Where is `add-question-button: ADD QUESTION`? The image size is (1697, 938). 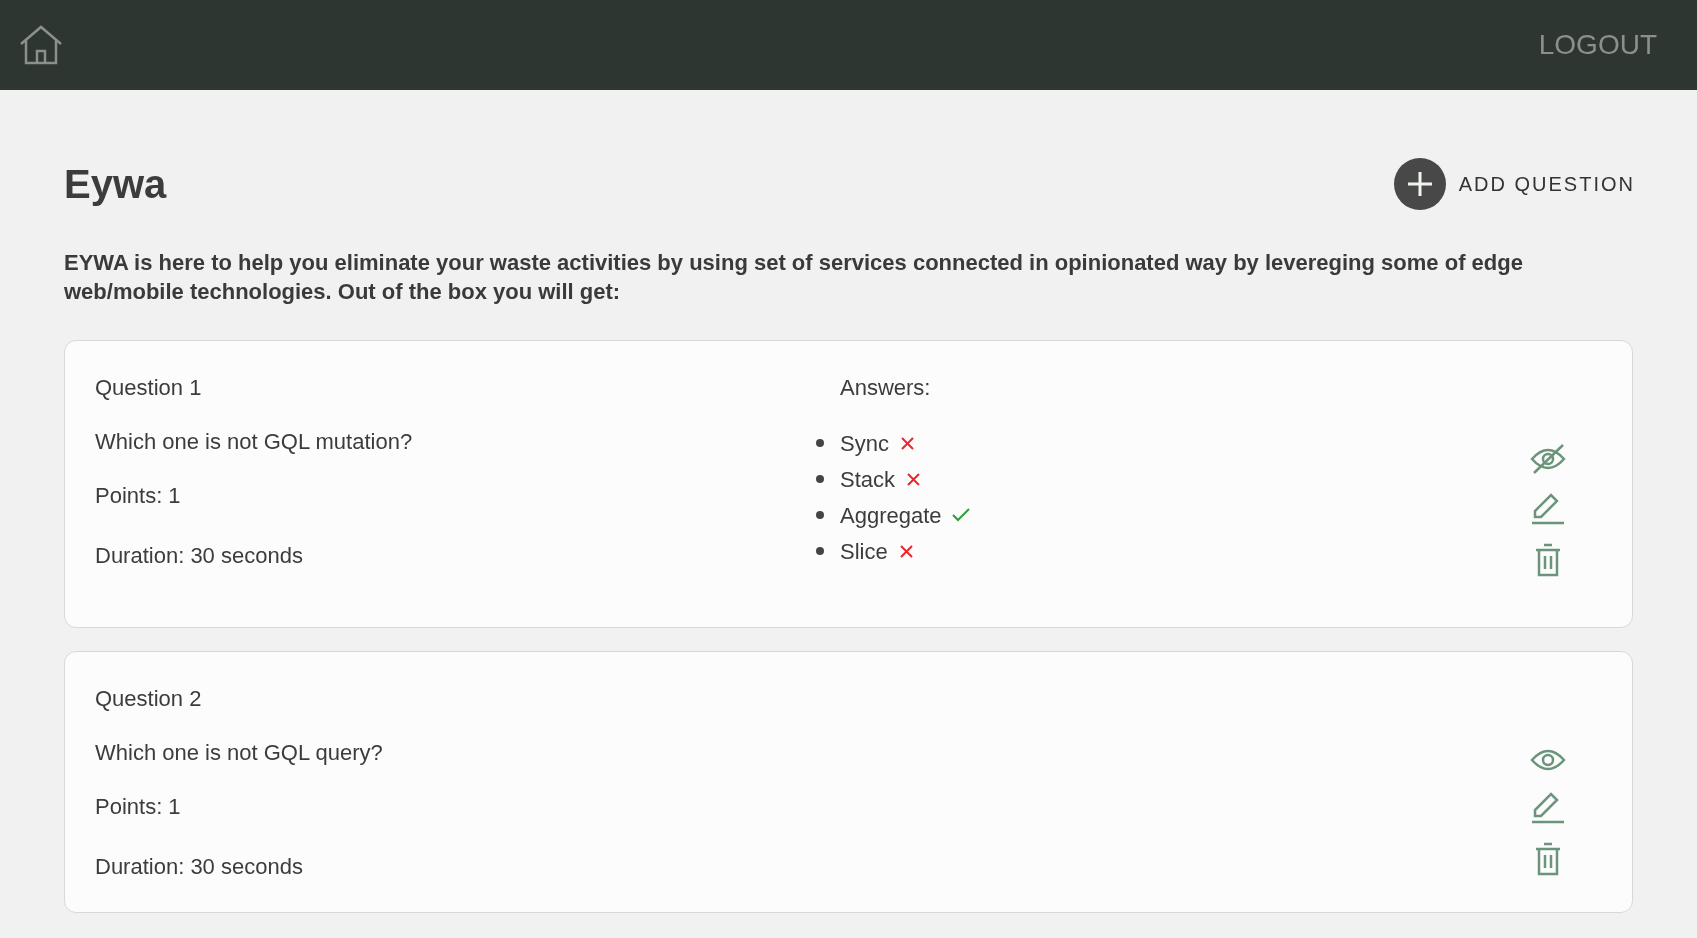 add-question-button: ADD QUESTION is located at coordinates (1514, 184).